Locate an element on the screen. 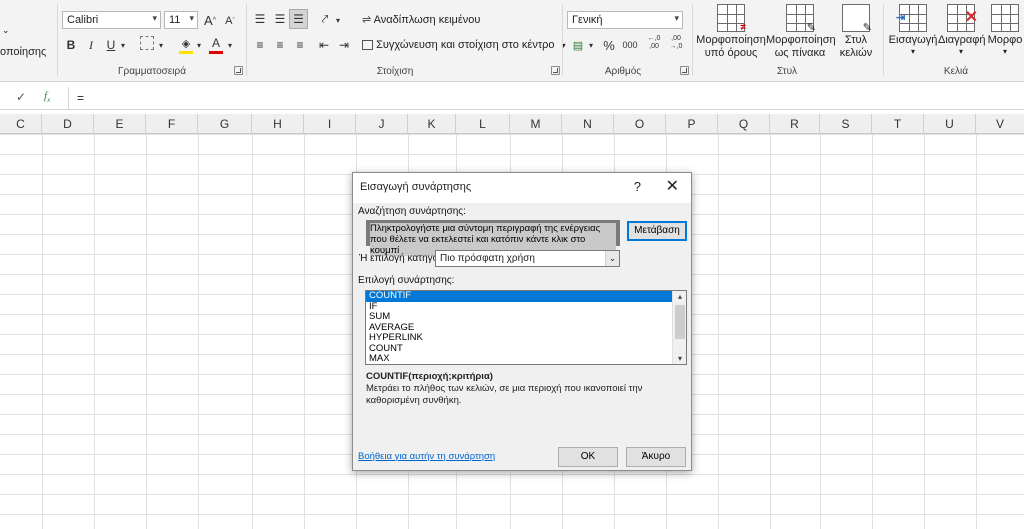  formula-input: = is located at coordinates (546, 98).